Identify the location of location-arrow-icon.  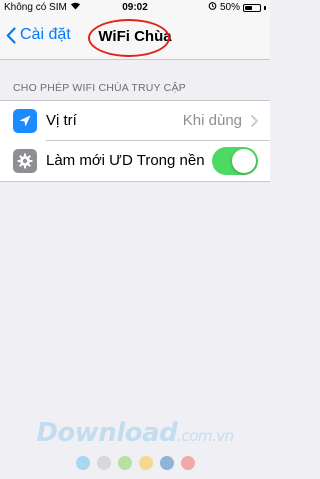
(25, 121).